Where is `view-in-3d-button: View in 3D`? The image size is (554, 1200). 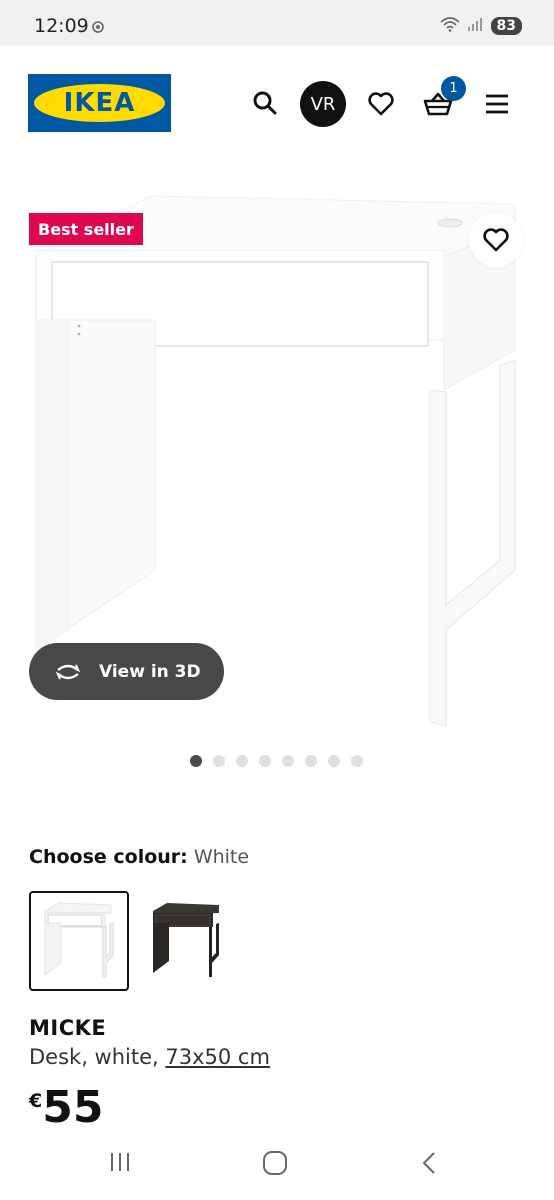
view-in-3d-button: View in 3D is located at coordinates (126, 671).